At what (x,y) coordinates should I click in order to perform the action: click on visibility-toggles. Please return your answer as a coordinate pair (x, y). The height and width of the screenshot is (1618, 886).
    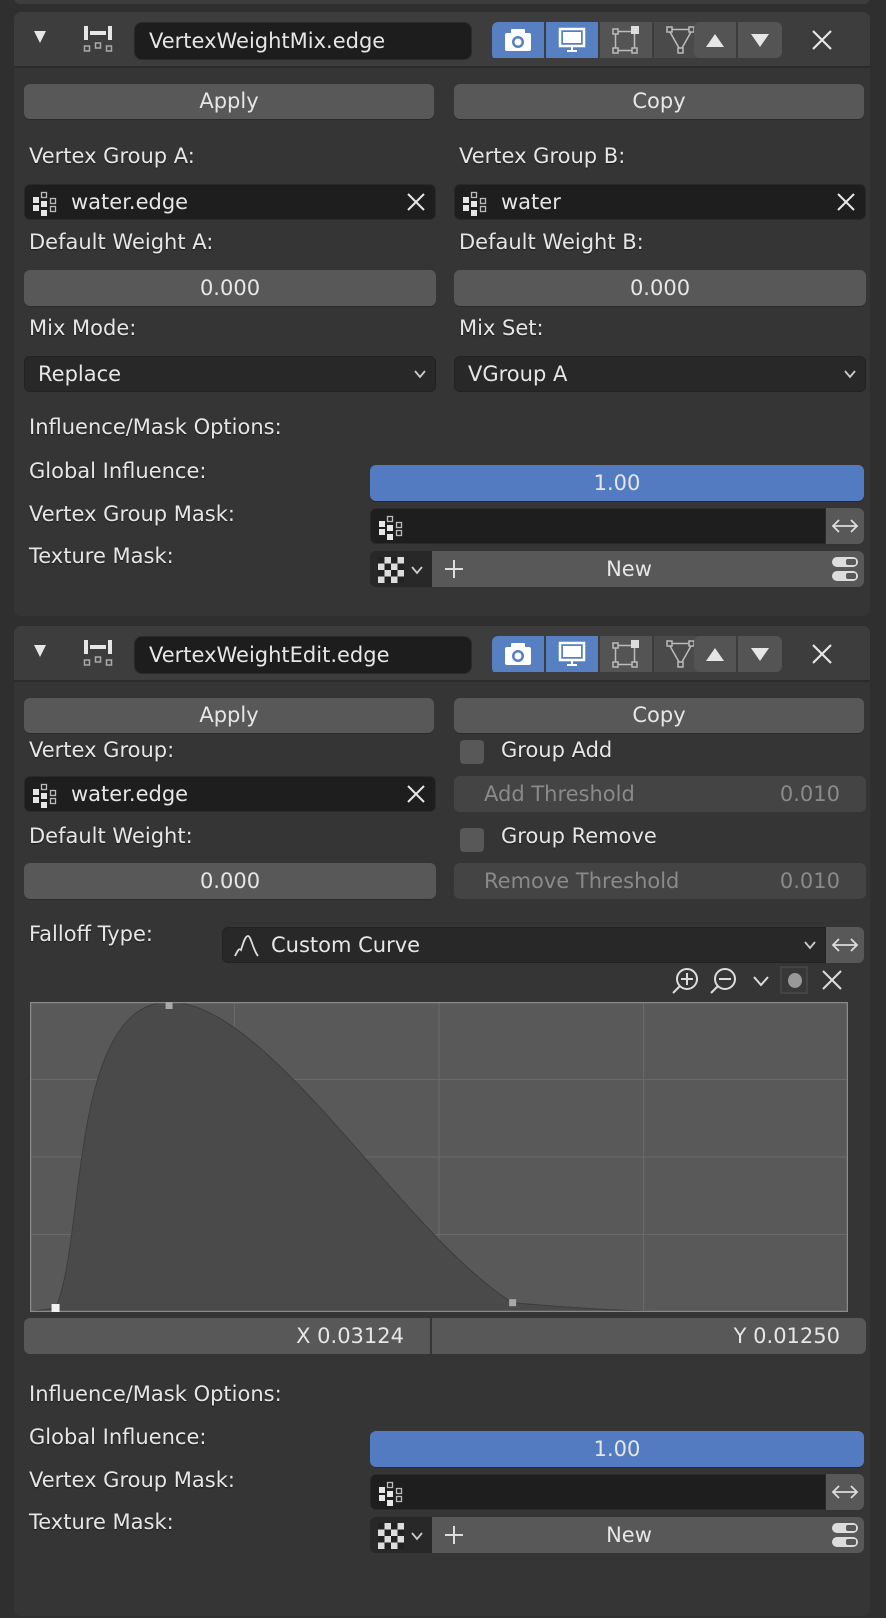
    Looking at the image, I should click on (600, 655).